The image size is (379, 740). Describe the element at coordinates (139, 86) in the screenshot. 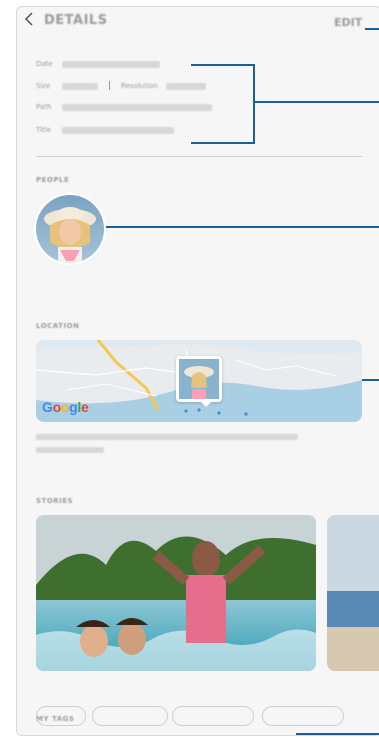

I see `resolution-label: Resolution` at that location.